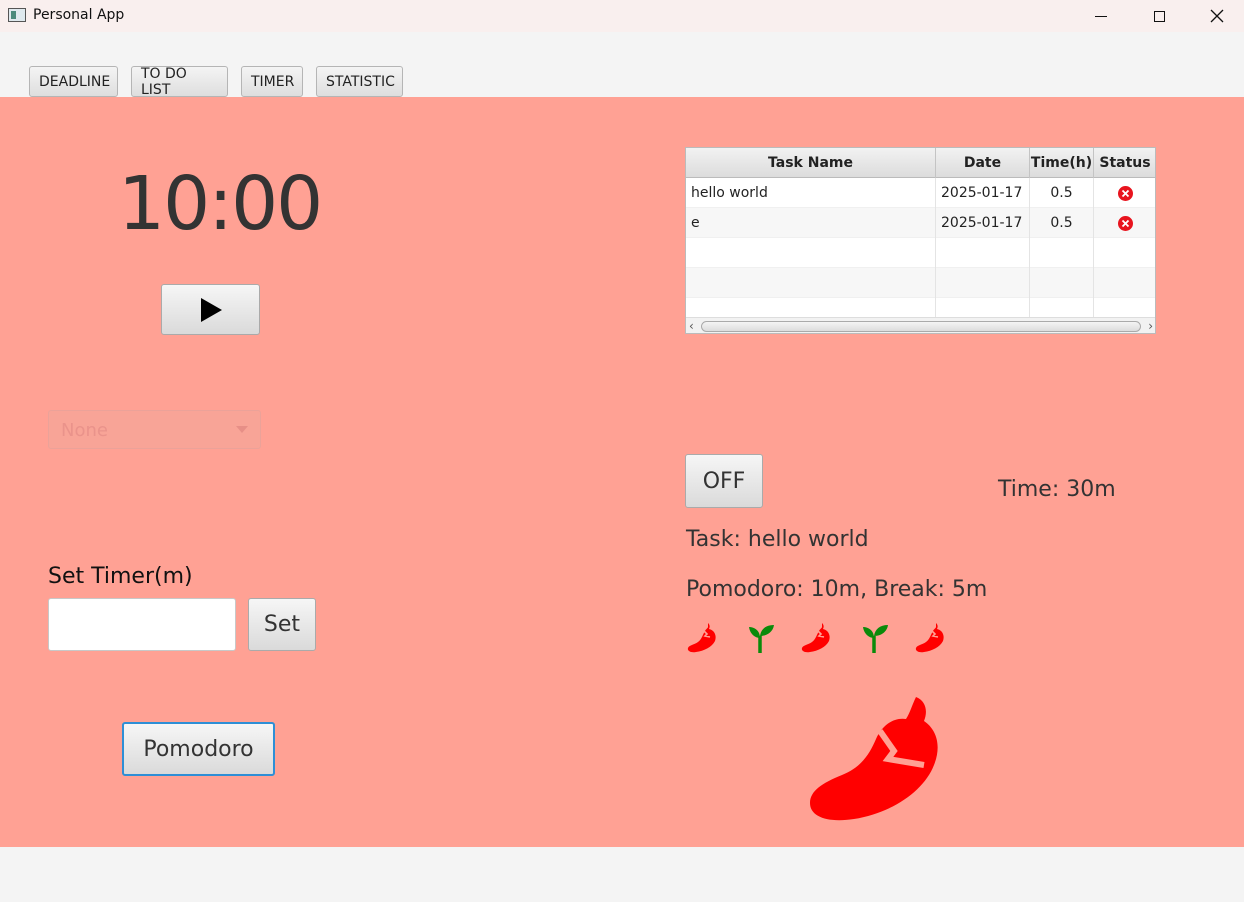  What do you see at coordinates (691, 326) in the screenshot?
I see `chevron-left-icon: ‹` at bounding box center [691, 326].